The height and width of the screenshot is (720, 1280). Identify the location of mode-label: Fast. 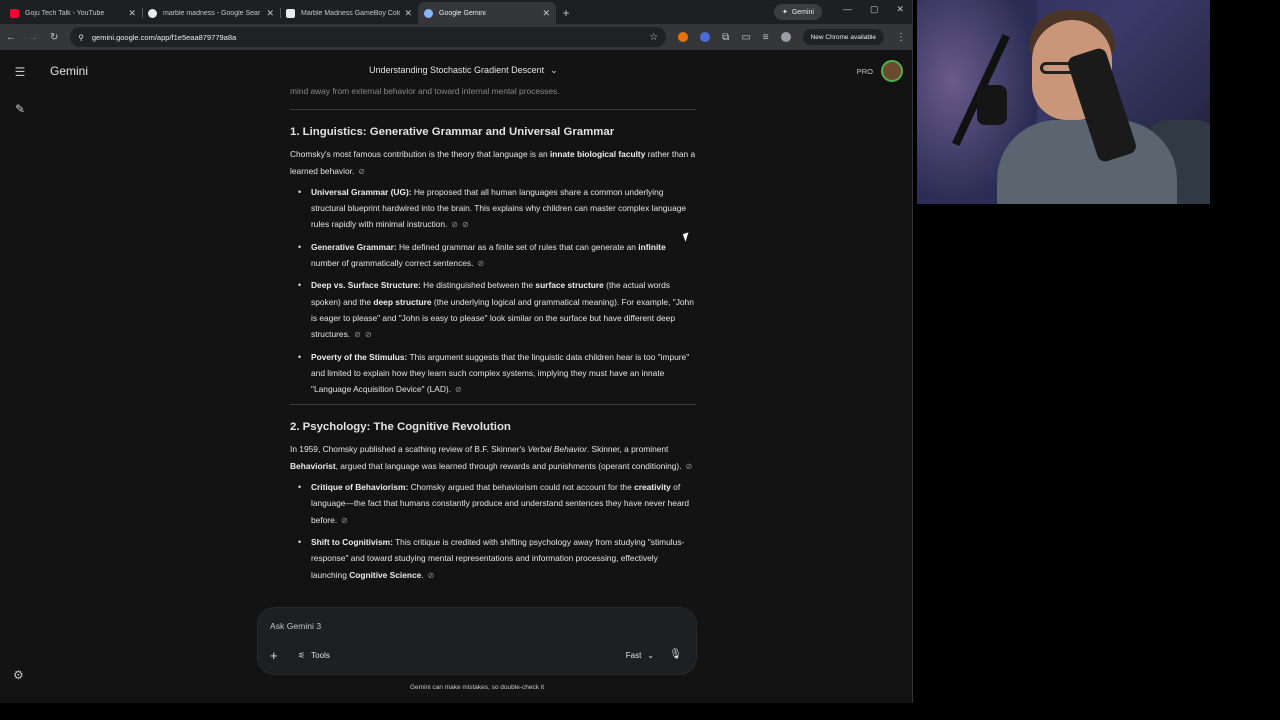
(633, 655).